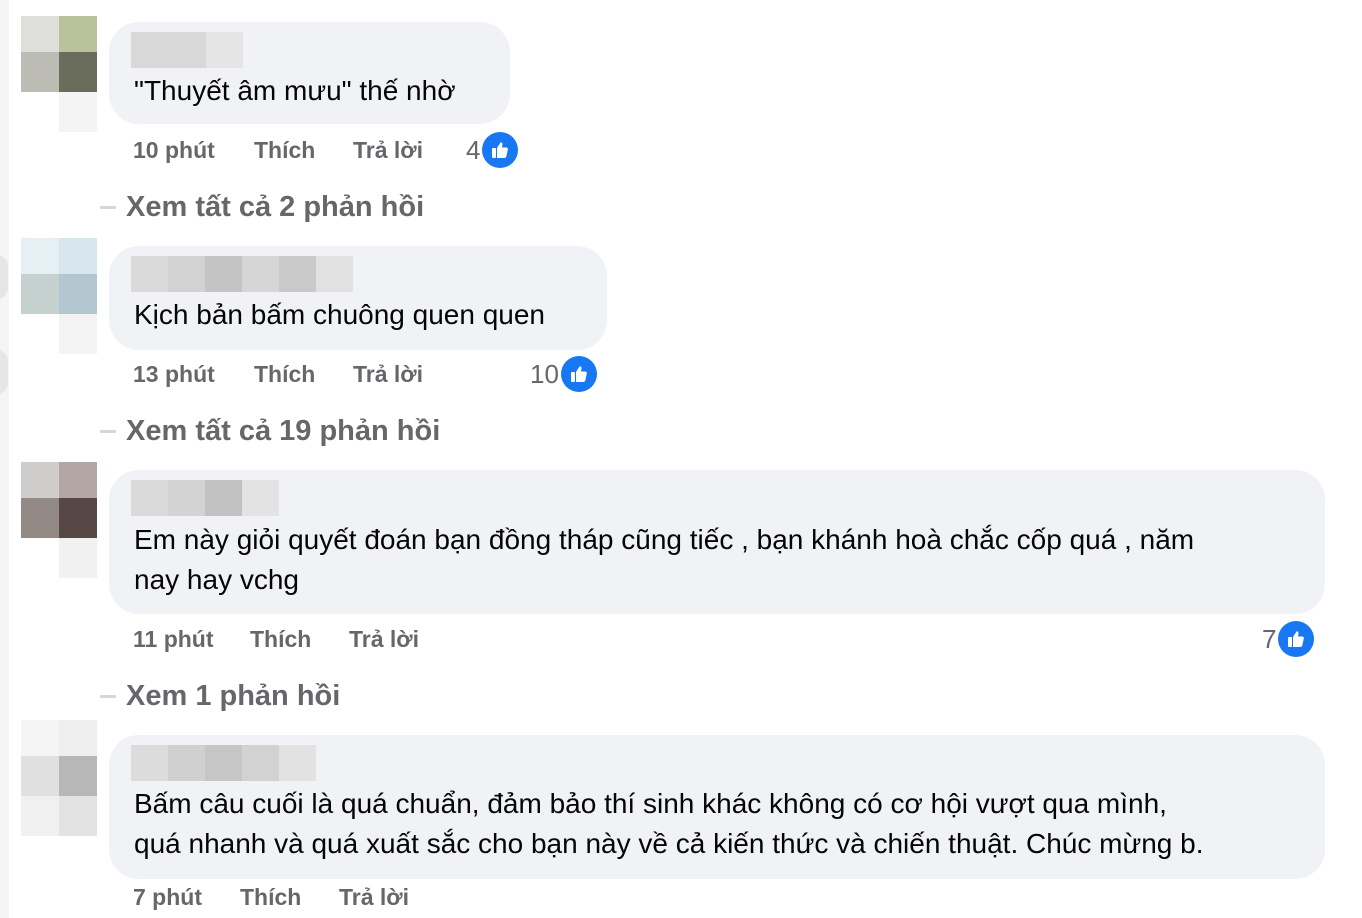 This screenshot has height=918, width=1362. Describe the element at coordinates (275, 206) in the screenshot. I see `view-replies-label: Xem tất cả 2 phản hồi` at that location.